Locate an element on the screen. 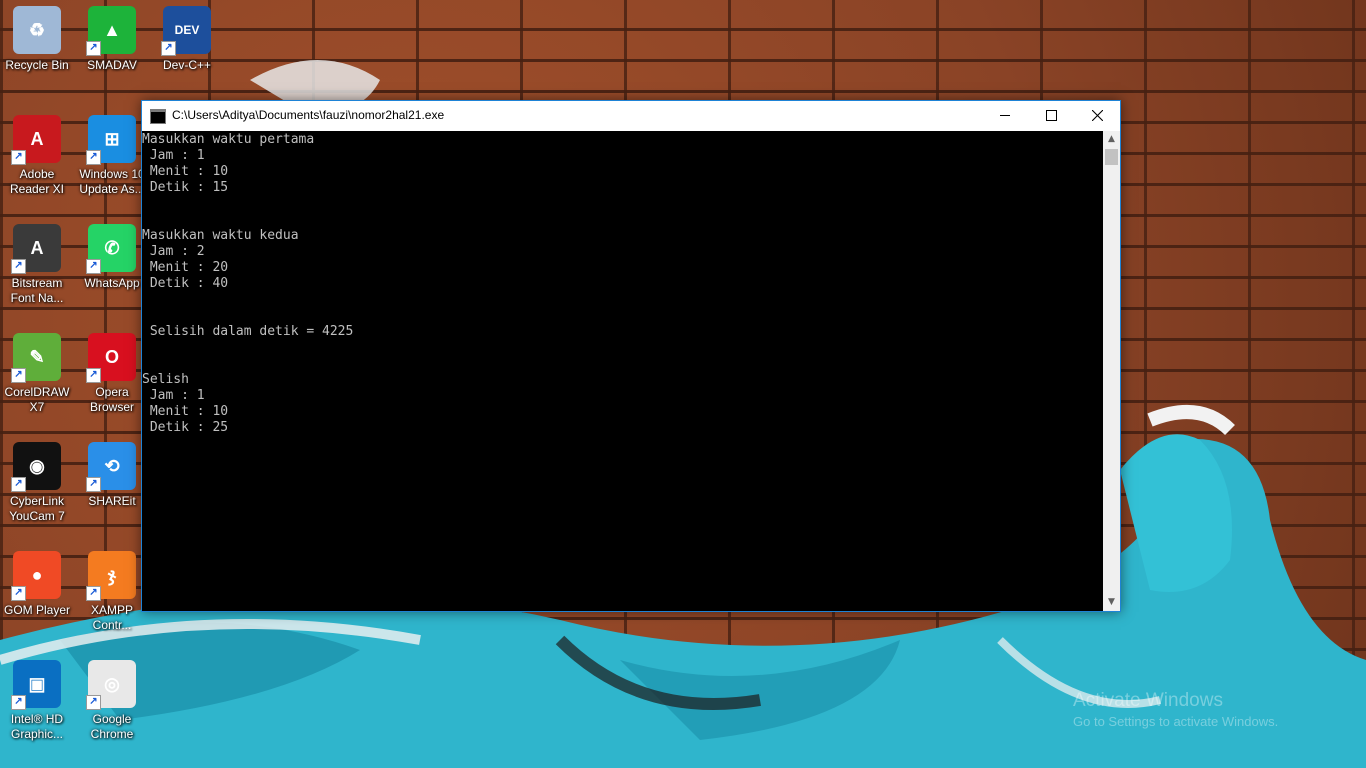 Image resolution: width=1366 pixels, height=768 pixels. xampp-icon: ჯ ↗ is located at coordinates (111, 576).